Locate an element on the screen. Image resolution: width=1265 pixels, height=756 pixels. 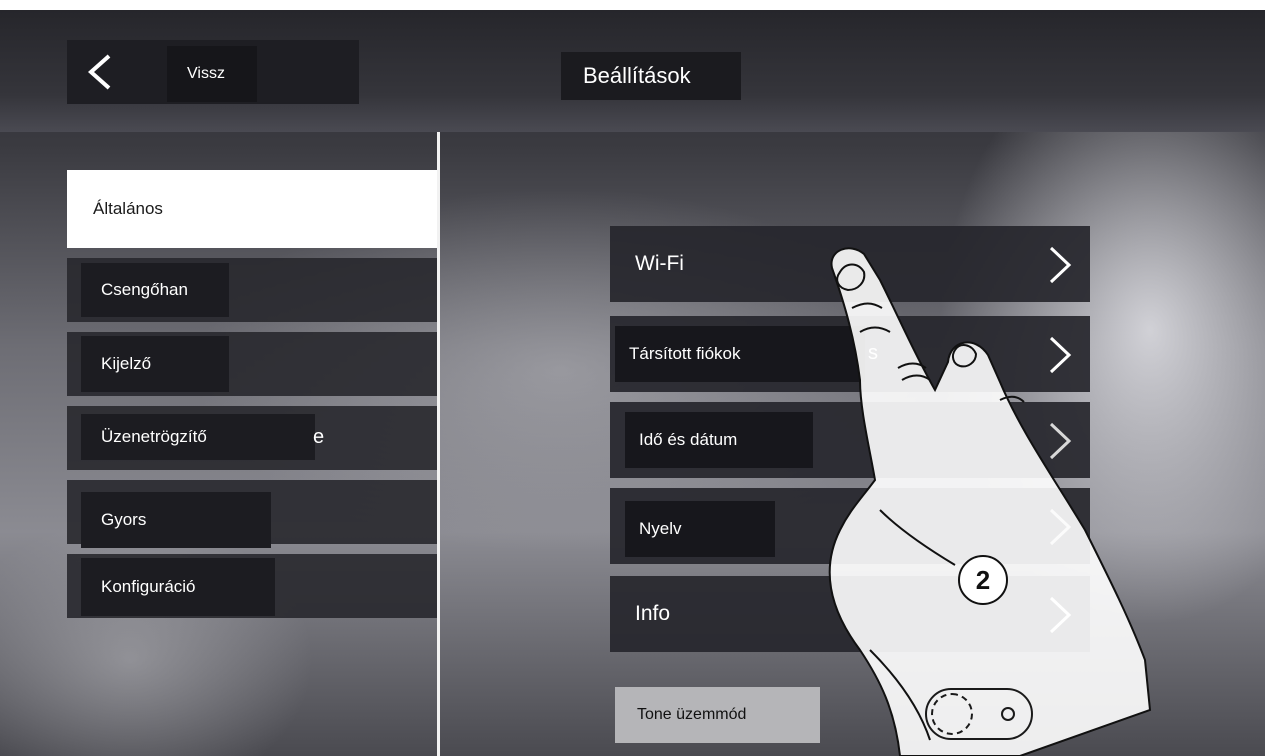
toggle-knob is located at coordinates (952, 714).